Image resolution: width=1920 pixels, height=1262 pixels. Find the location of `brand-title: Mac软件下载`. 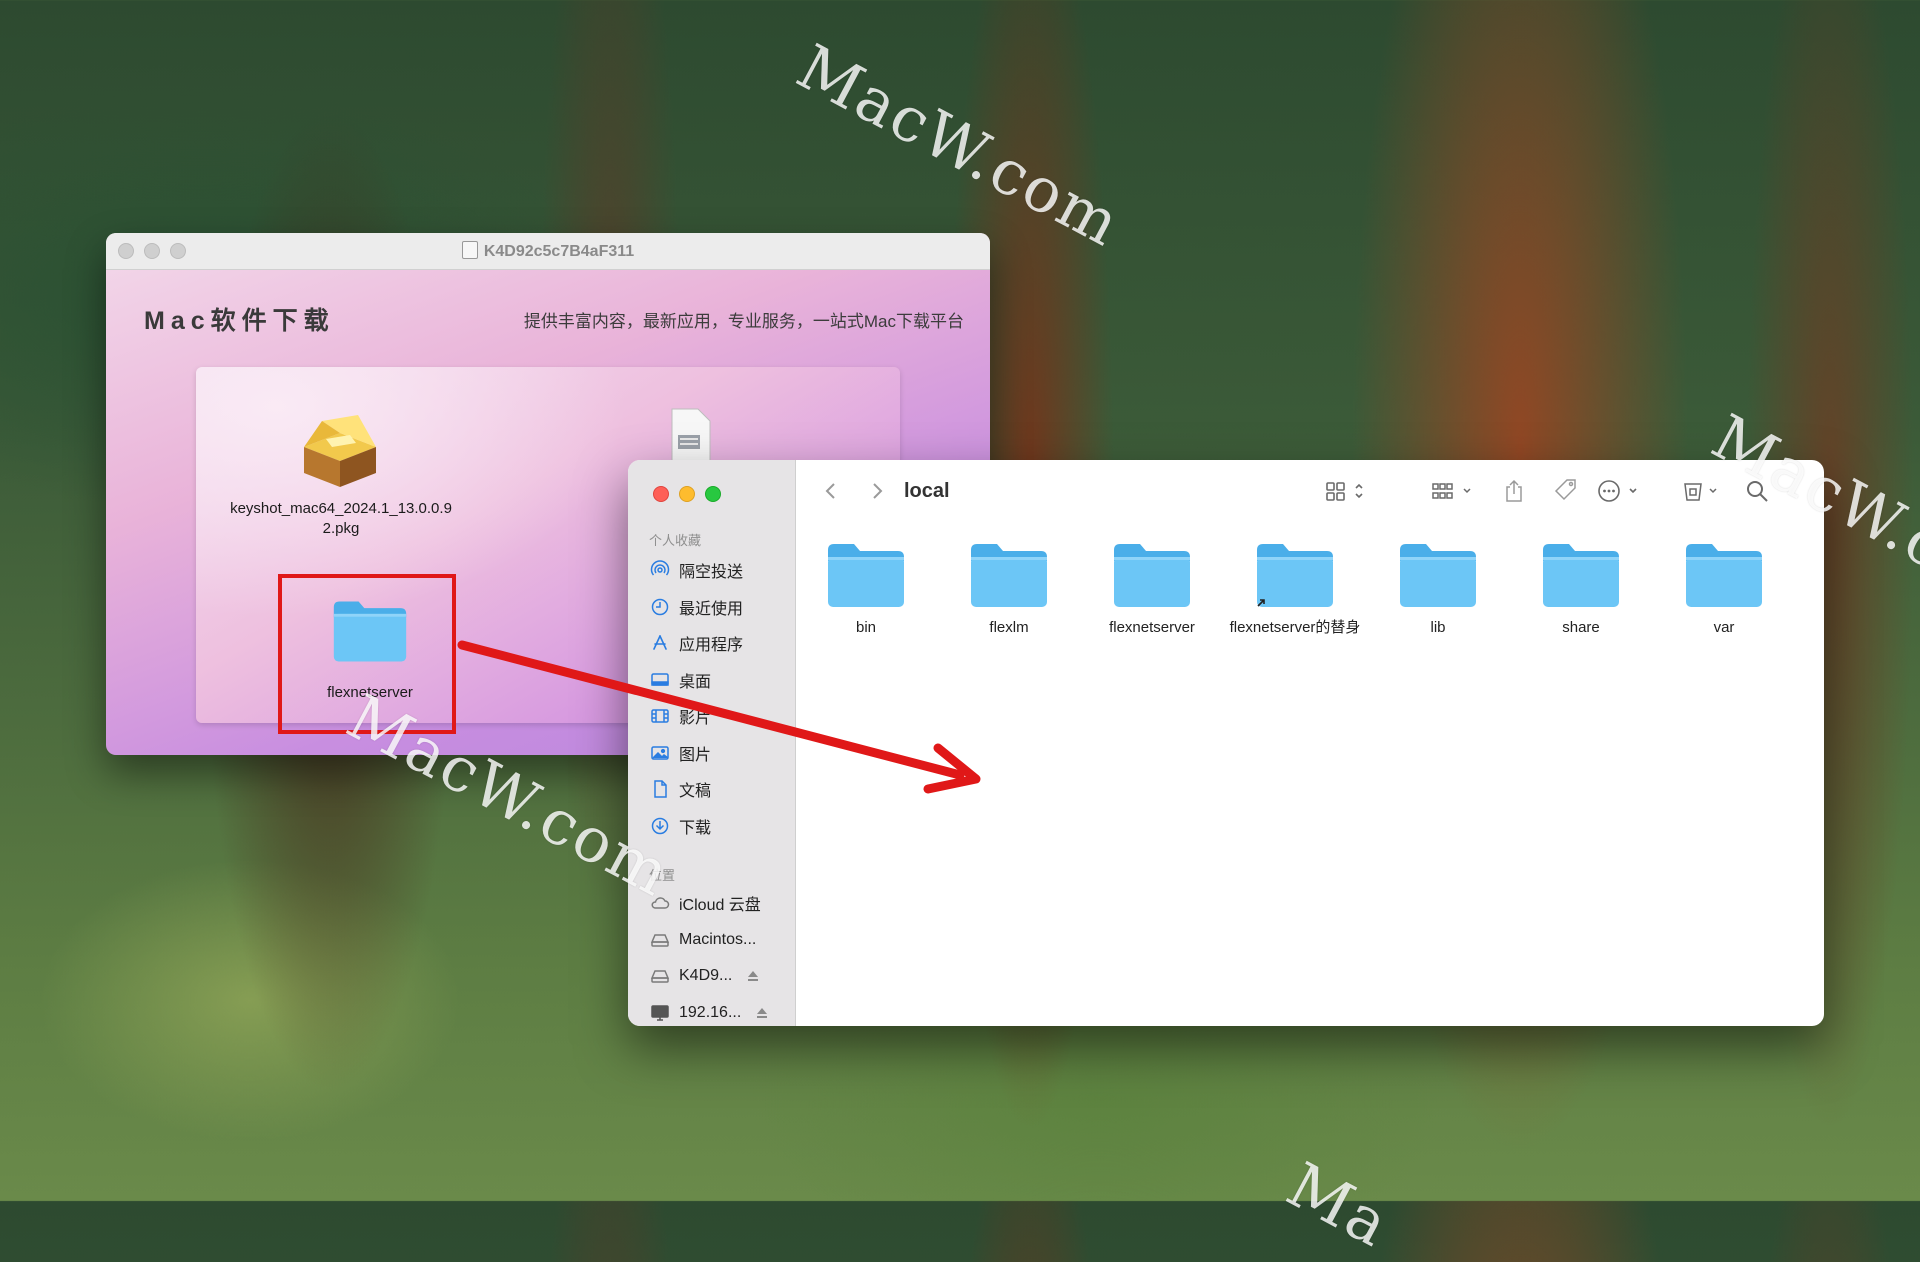

brand-title: Mac软件下载 is located at coordinates (239, 321).